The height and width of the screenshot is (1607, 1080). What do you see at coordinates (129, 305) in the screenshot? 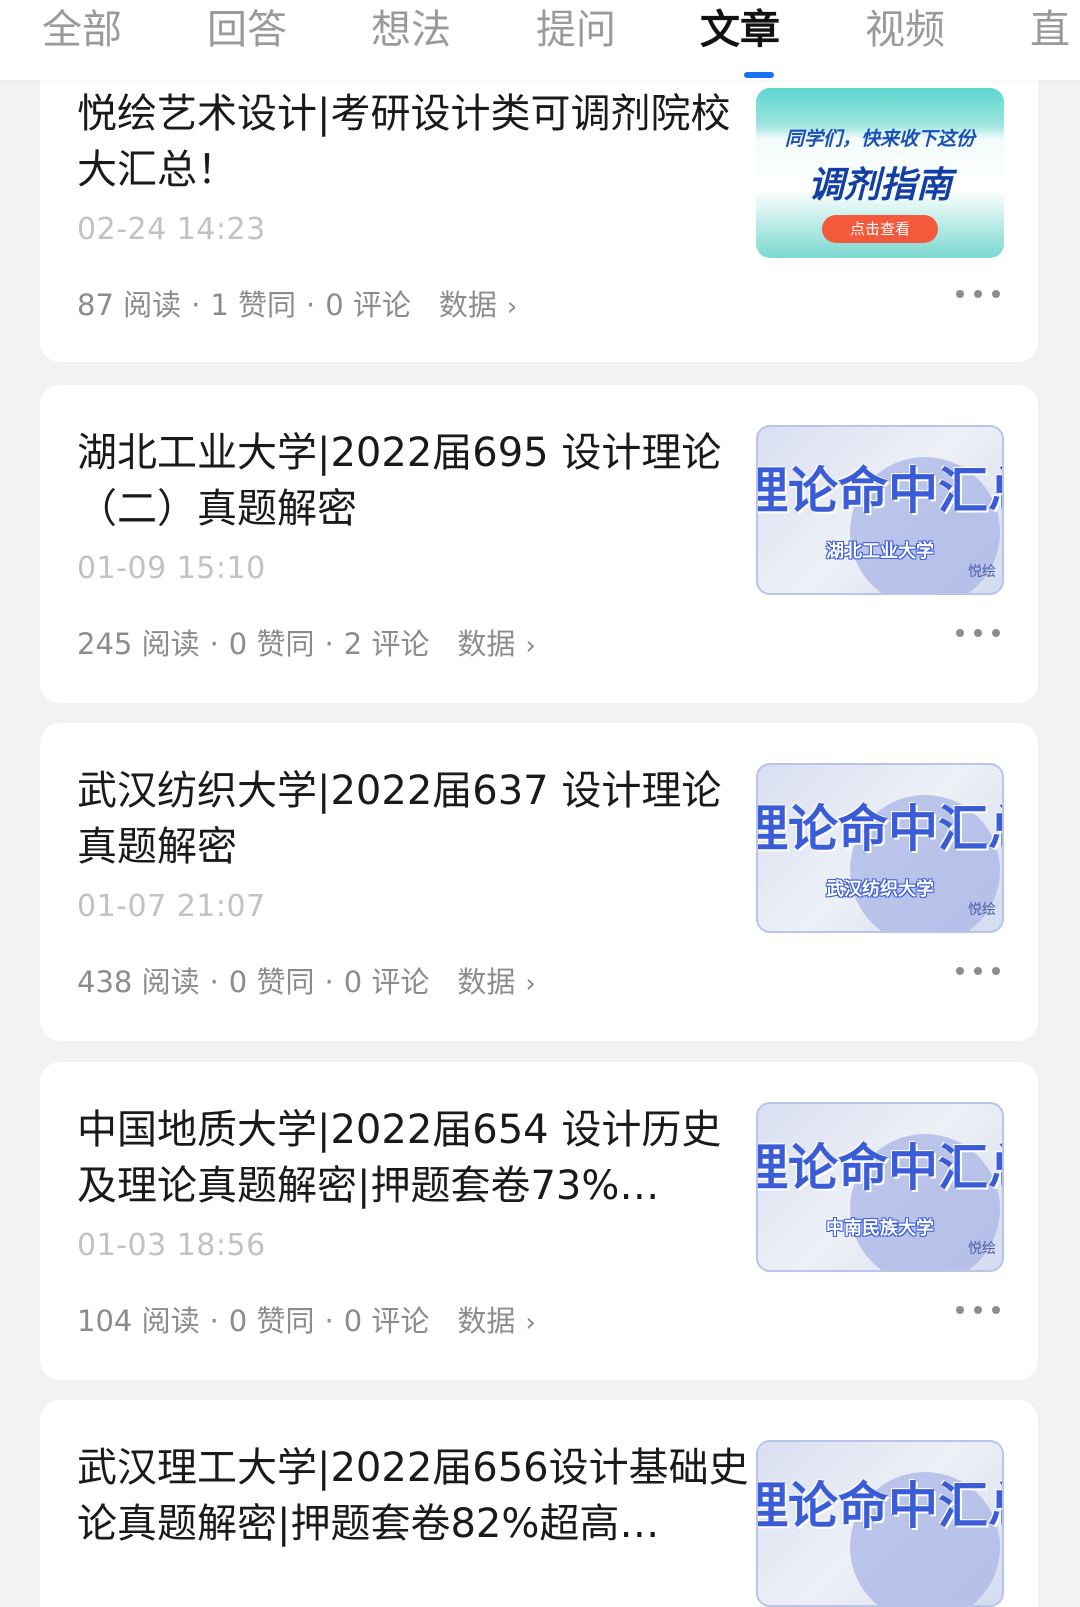
I see `read-count: 87 阅读` at bounding box center [129, 305].